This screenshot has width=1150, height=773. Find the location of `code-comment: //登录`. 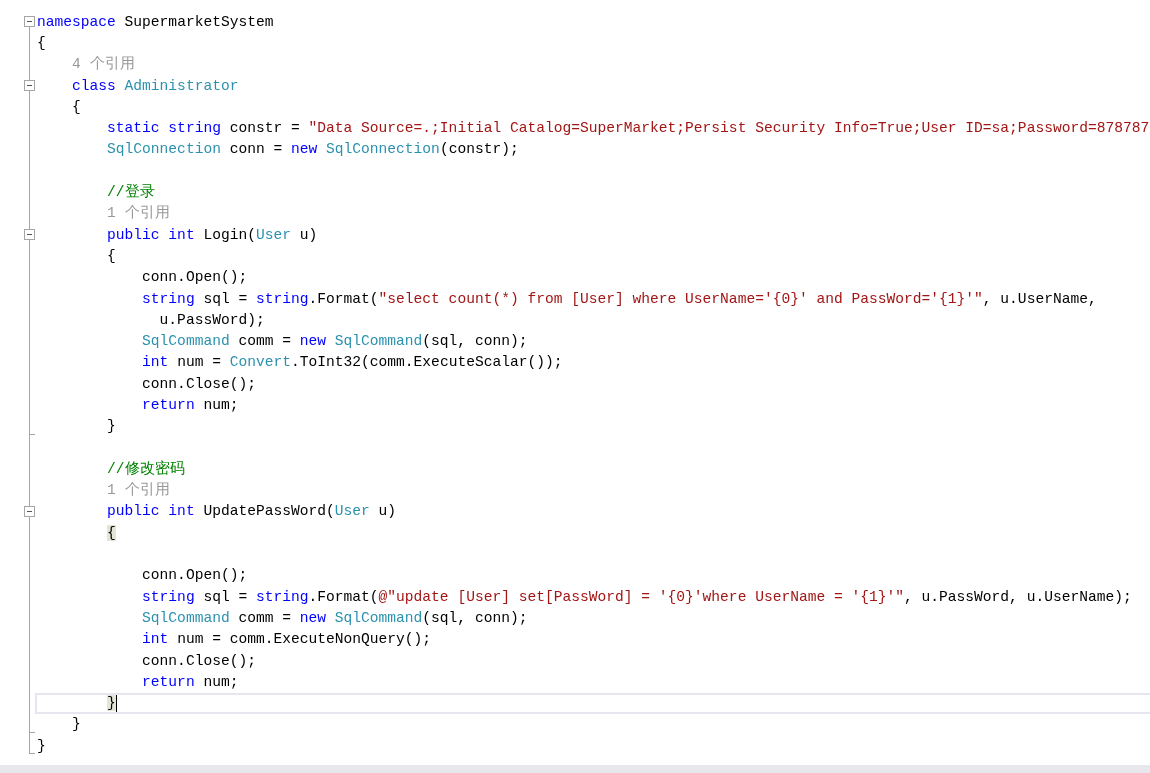

code-comment: //登录 is located at coordinates (130, 192).